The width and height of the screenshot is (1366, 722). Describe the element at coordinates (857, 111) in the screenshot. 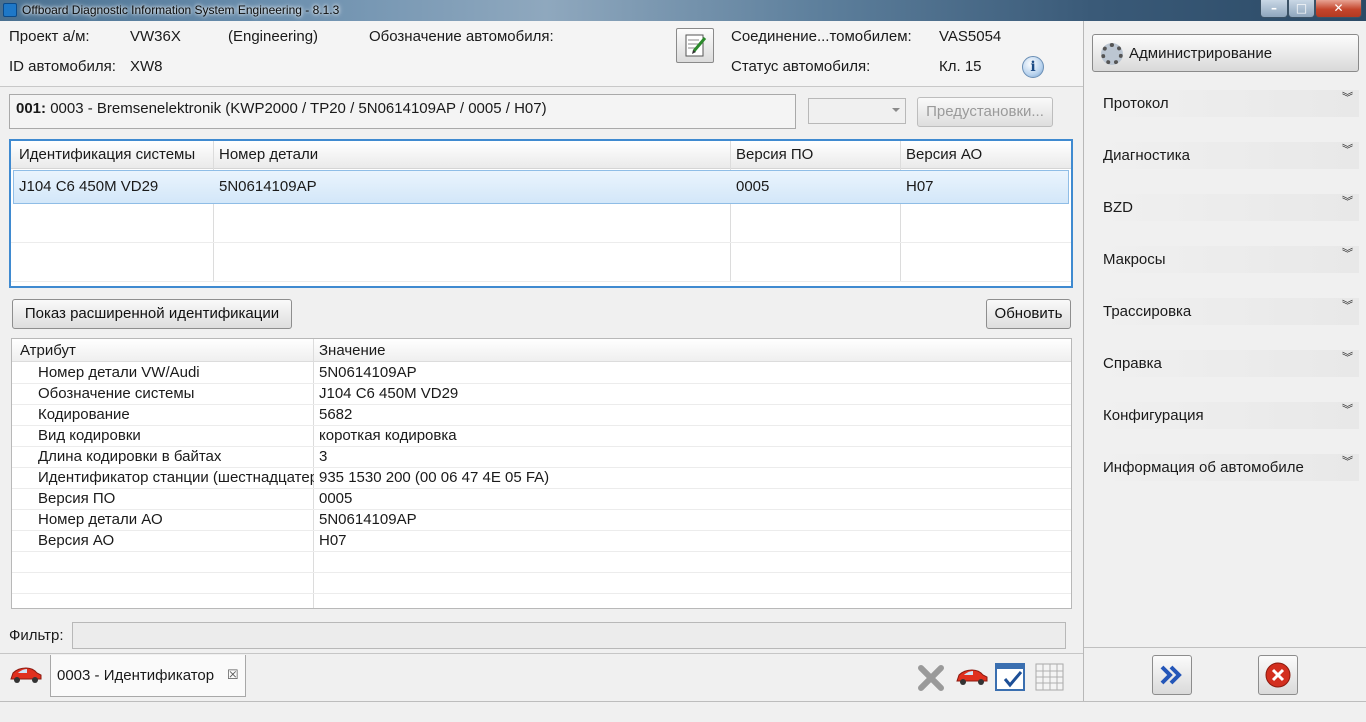

I see `variant-select` at that location.